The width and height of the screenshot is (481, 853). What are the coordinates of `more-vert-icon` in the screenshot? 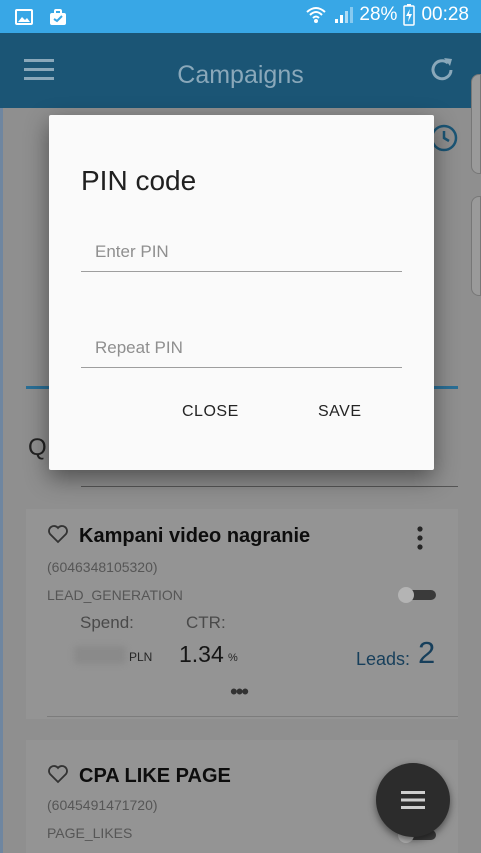 It's located at (420, 538).